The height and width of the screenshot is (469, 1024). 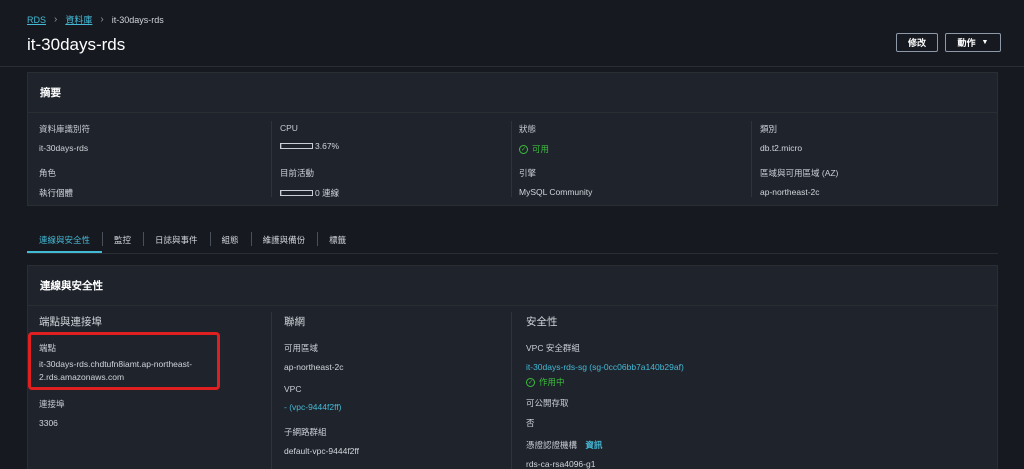 I want to click on ca-info-link: 資訊, so click(x=593, y=445).